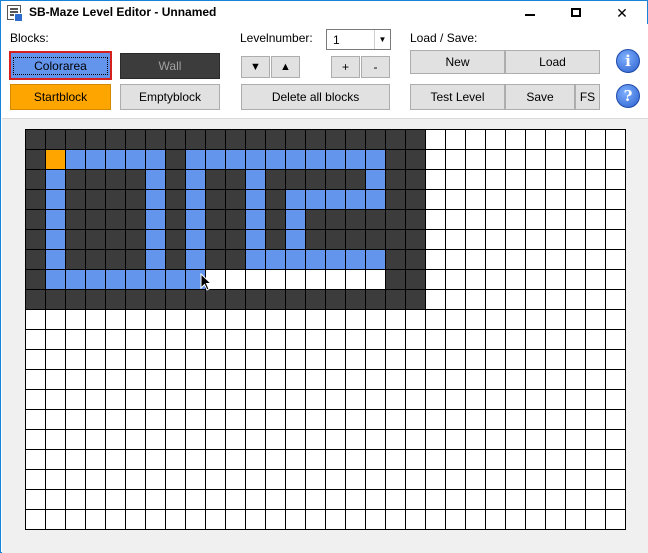 This screenshot has width=648, height=553. Describe the element at coordinates (382, 39) in the screenshot. I see `chevron-down-icon: ▼` at that location.